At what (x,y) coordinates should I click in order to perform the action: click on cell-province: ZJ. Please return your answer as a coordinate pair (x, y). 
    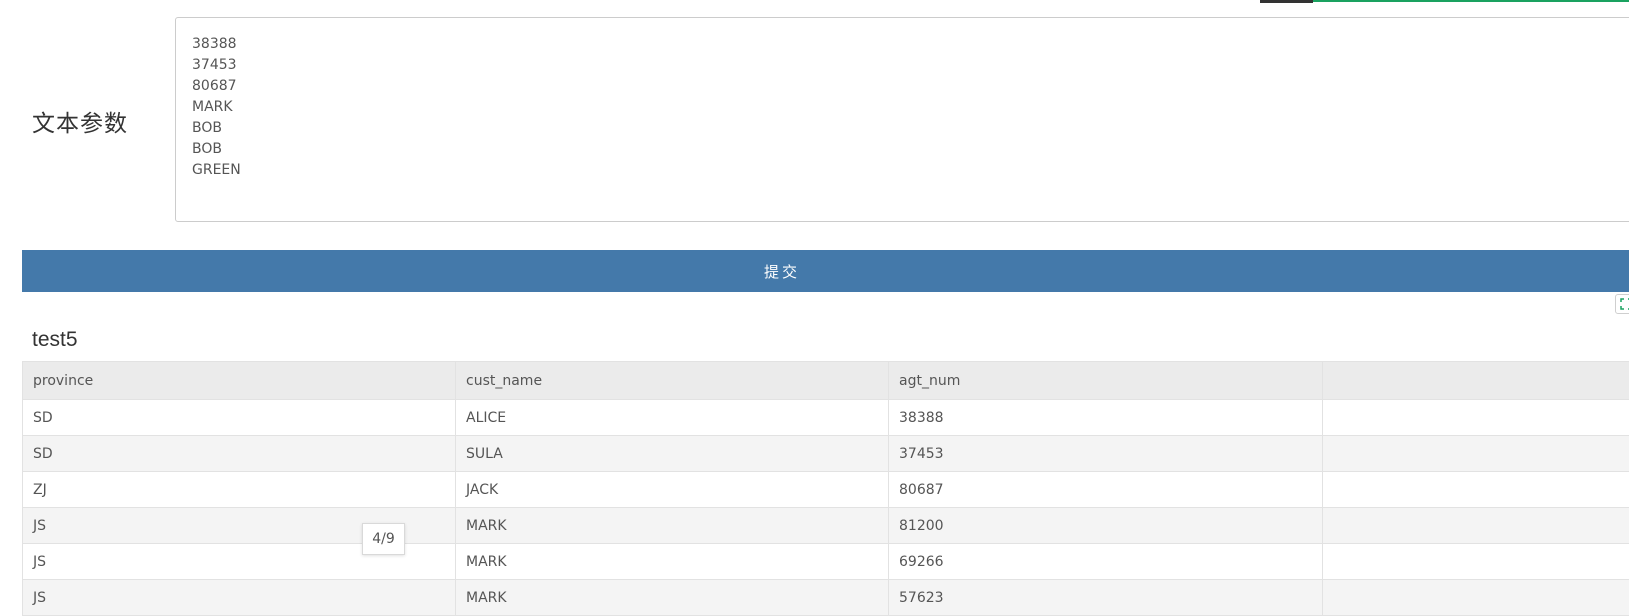
    Looking at the image, I should click on (239, 490).